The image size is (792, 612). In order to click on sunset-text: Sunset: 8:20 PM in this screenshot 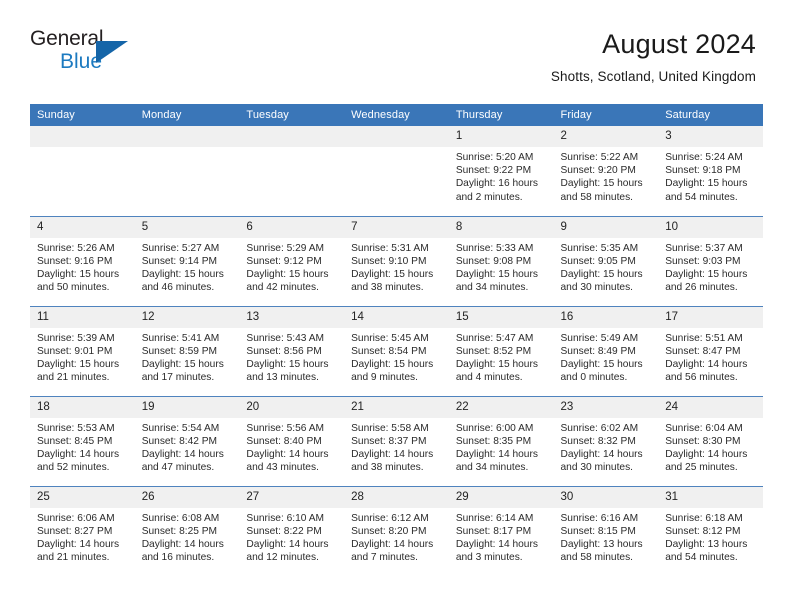, I will do `click(389, 531)`.